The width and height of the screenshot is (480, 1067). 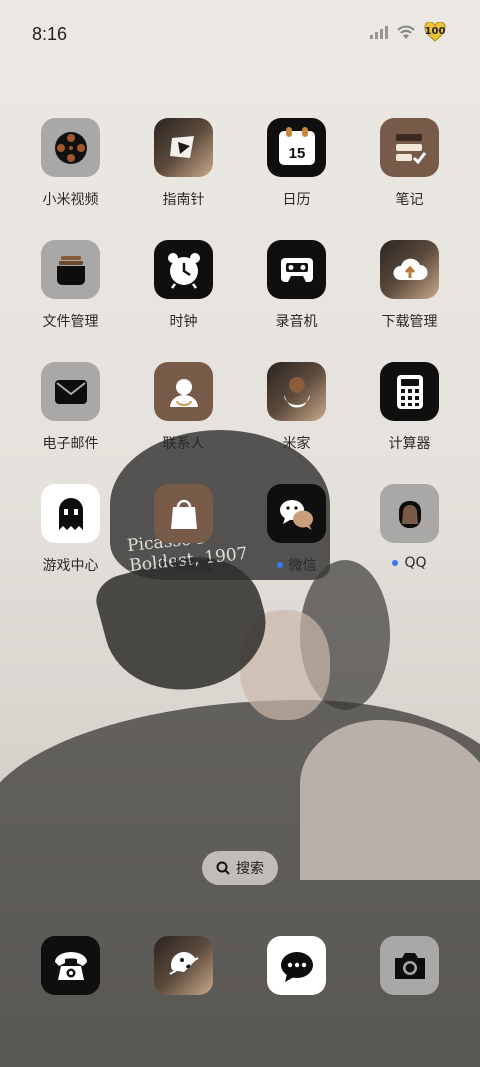 I want to click on app-label: 联系人, so click(x=183, y=444).